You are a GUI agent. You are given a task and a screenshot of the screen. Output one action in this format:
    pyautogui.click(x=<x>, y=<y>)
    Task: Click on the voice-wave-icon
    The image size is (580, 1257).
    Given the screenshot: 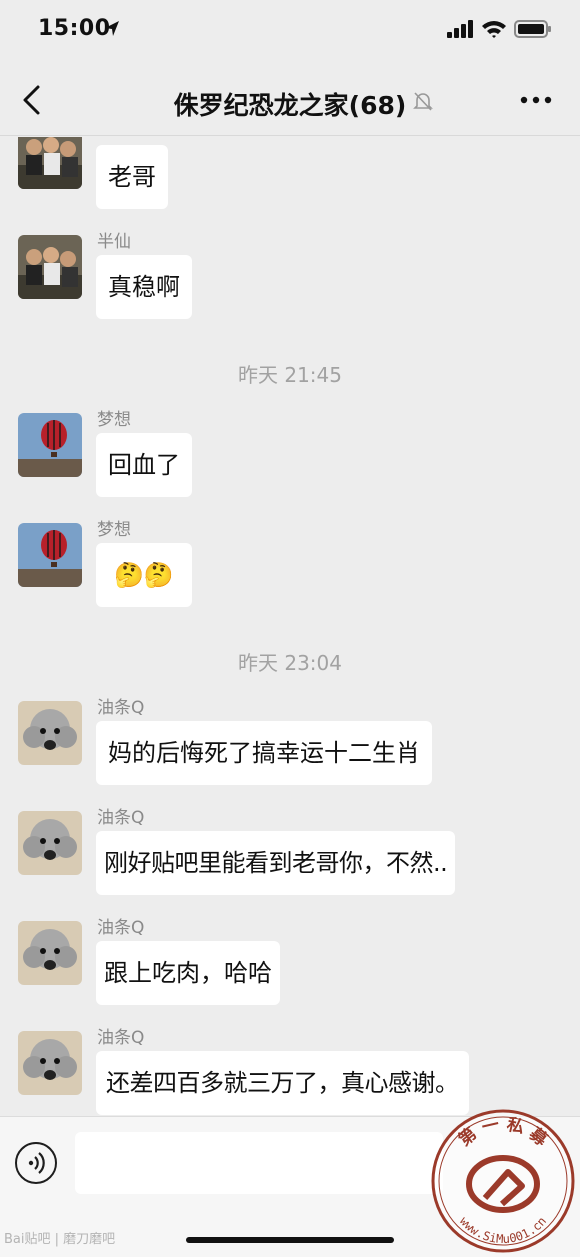 What is the action you would take?
    pyautogui.click(x=36, y=1163)
    